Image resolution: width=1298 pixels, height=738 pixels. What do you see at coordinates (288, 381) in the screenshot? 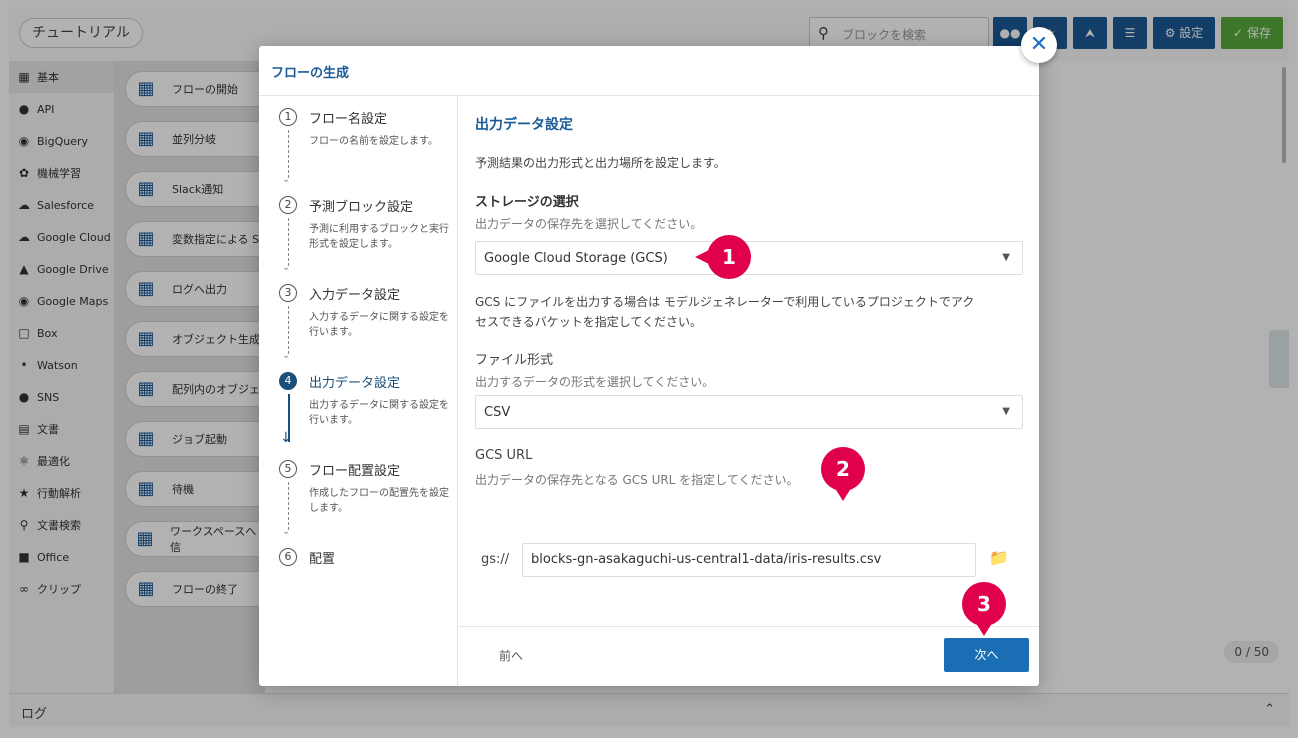
I see `step-number: 4` at bounding box center [288, 381].